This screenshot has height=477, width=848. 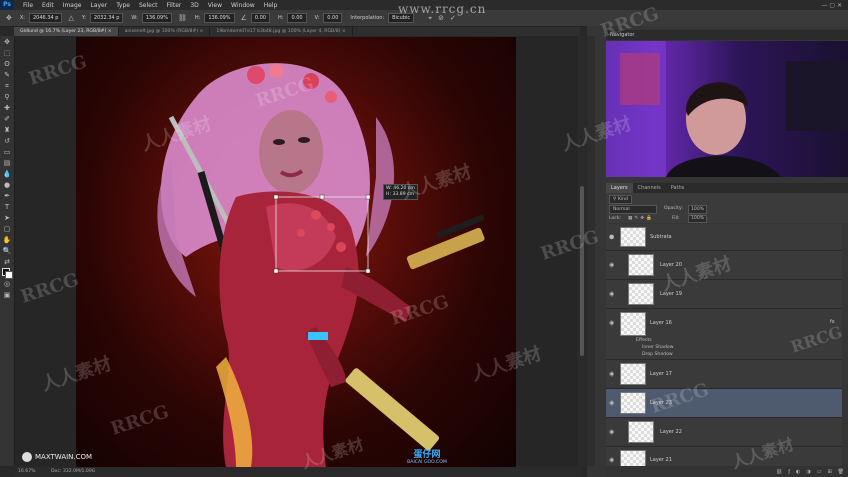 I want to click on tab-channels: Channels, so click(x=649, y=188).